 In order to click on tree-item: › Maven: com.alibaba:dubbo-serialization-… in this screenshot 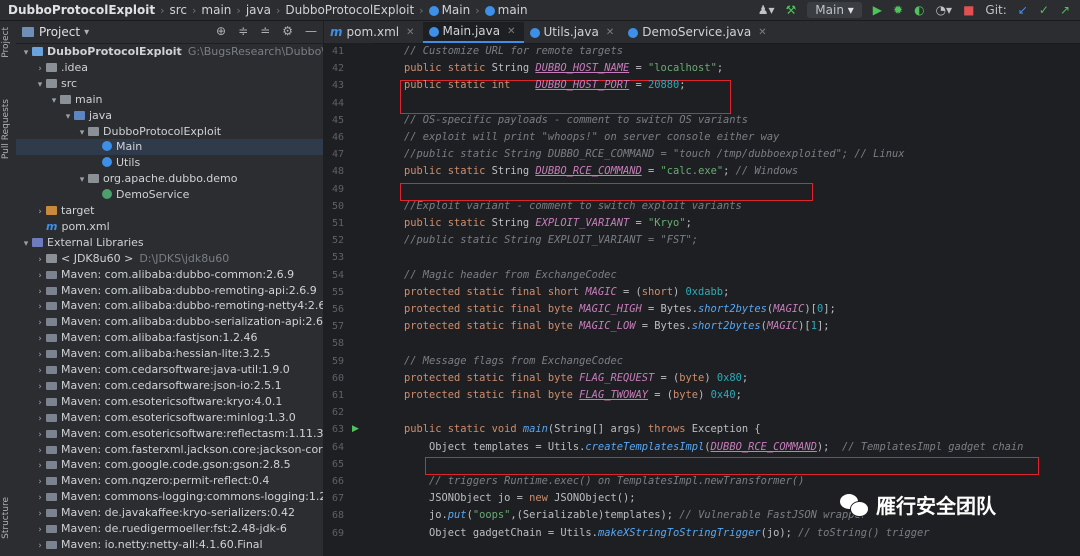, I will do `click(169, 322)`.